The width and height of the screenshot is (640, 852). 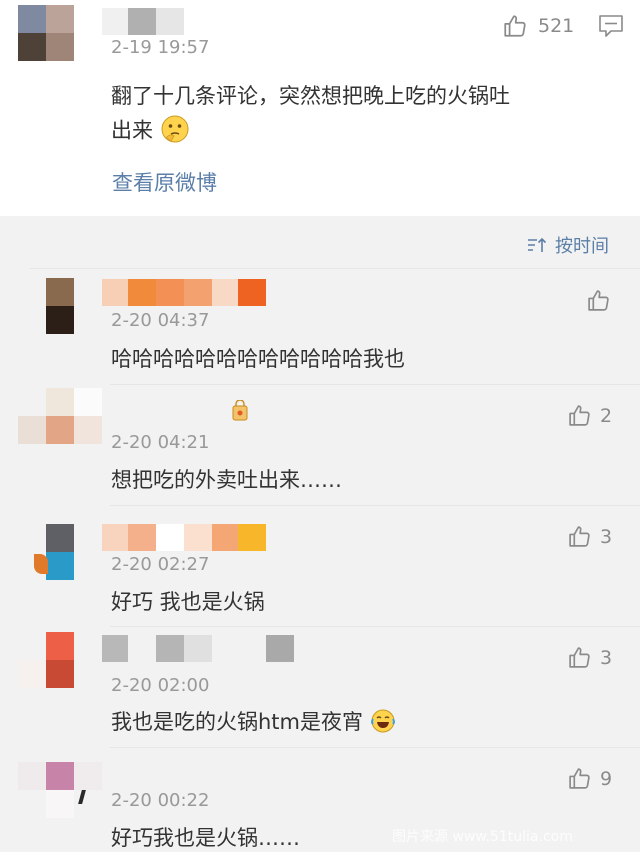 I want to click on like-button, so click(x=598, y=300).